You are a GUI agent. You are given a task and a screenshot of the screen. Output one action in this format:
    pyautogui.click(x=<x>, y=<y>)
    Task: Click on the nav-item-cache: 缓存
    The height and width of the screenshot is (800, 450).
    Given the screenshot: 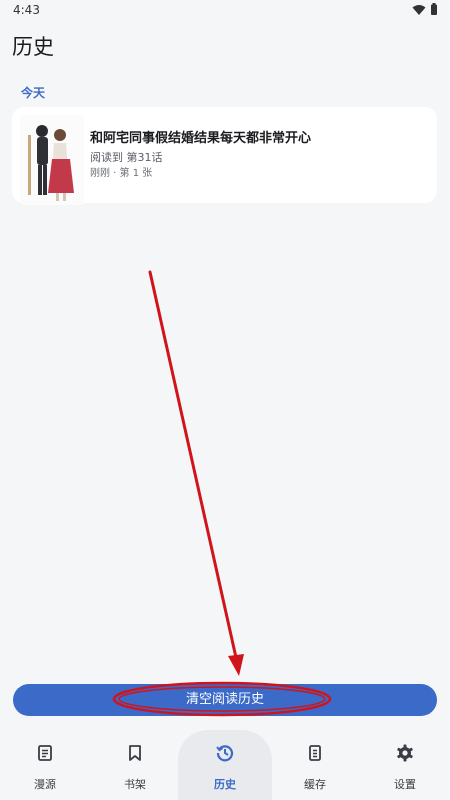 What is the action you would take?
    pyautogui.click(x=315, y=765)
    